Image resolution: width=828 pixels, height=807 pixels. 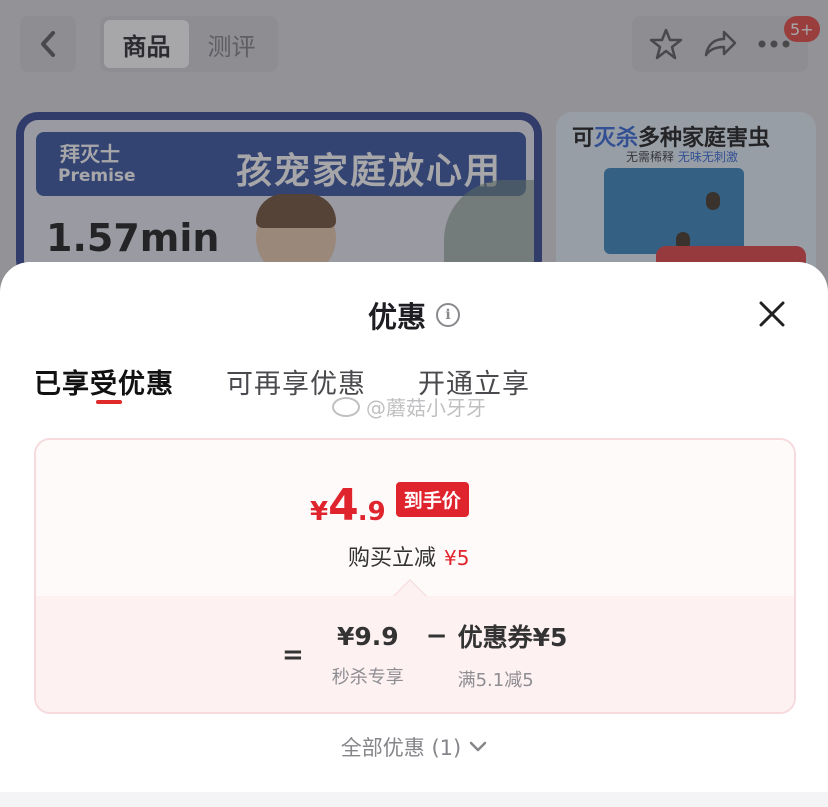 I want to click on sheet-header: 优惠 i, so click(x=414, y=315).